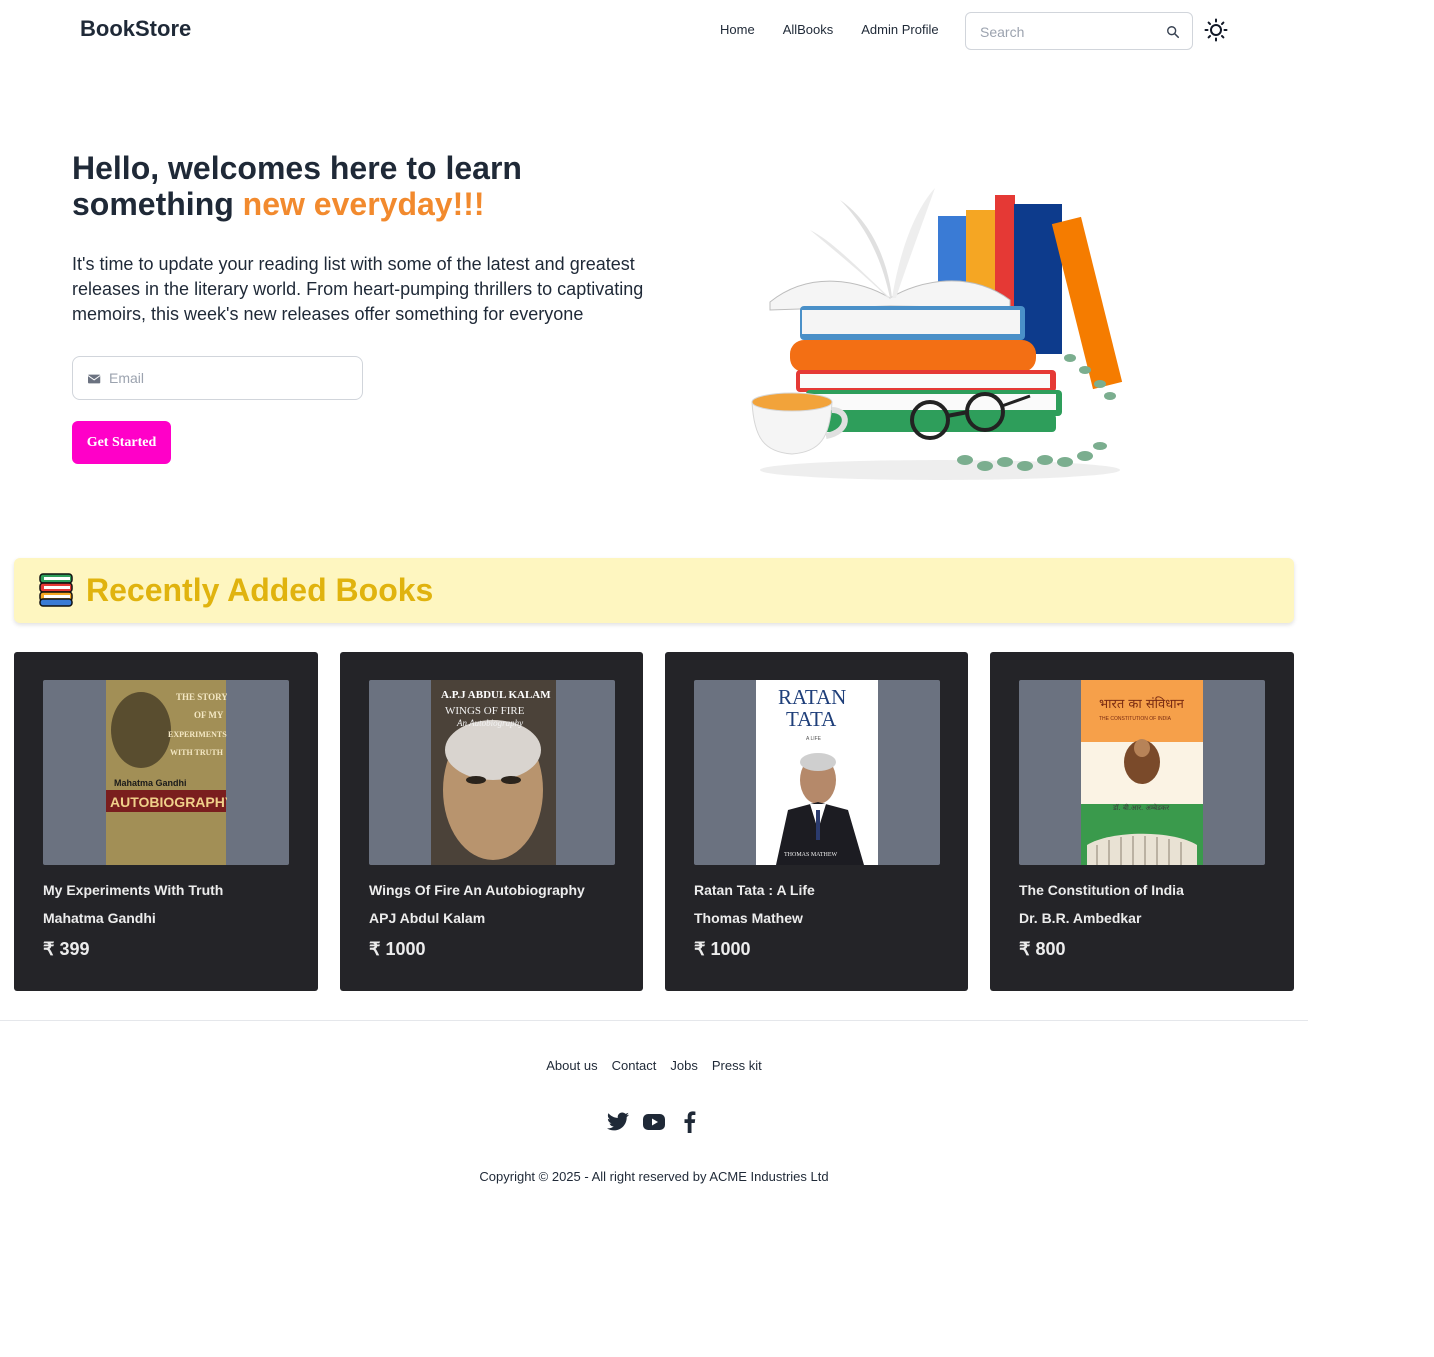  I want to click on footer-divider, so click(654, 1020).